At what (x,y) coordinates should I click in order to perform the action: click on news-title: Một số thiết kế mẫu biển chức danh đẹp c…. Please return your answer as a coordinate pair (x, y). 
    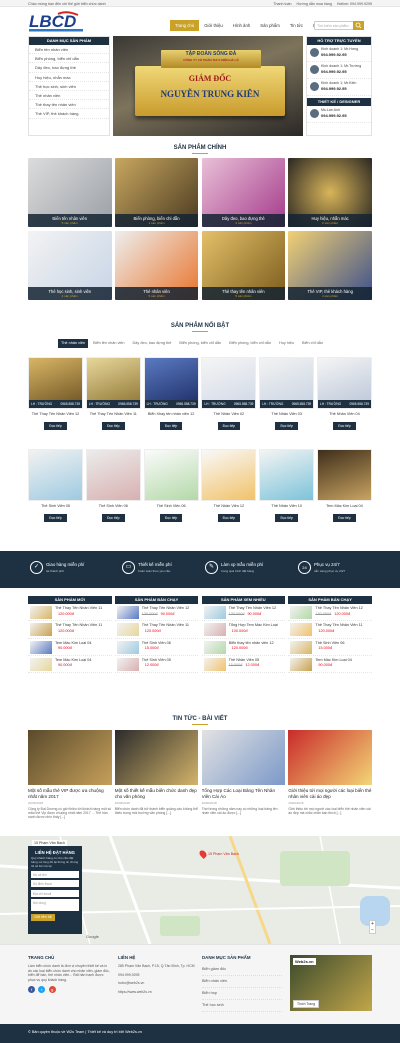
    Looking at the image, I should click on (157, 794).